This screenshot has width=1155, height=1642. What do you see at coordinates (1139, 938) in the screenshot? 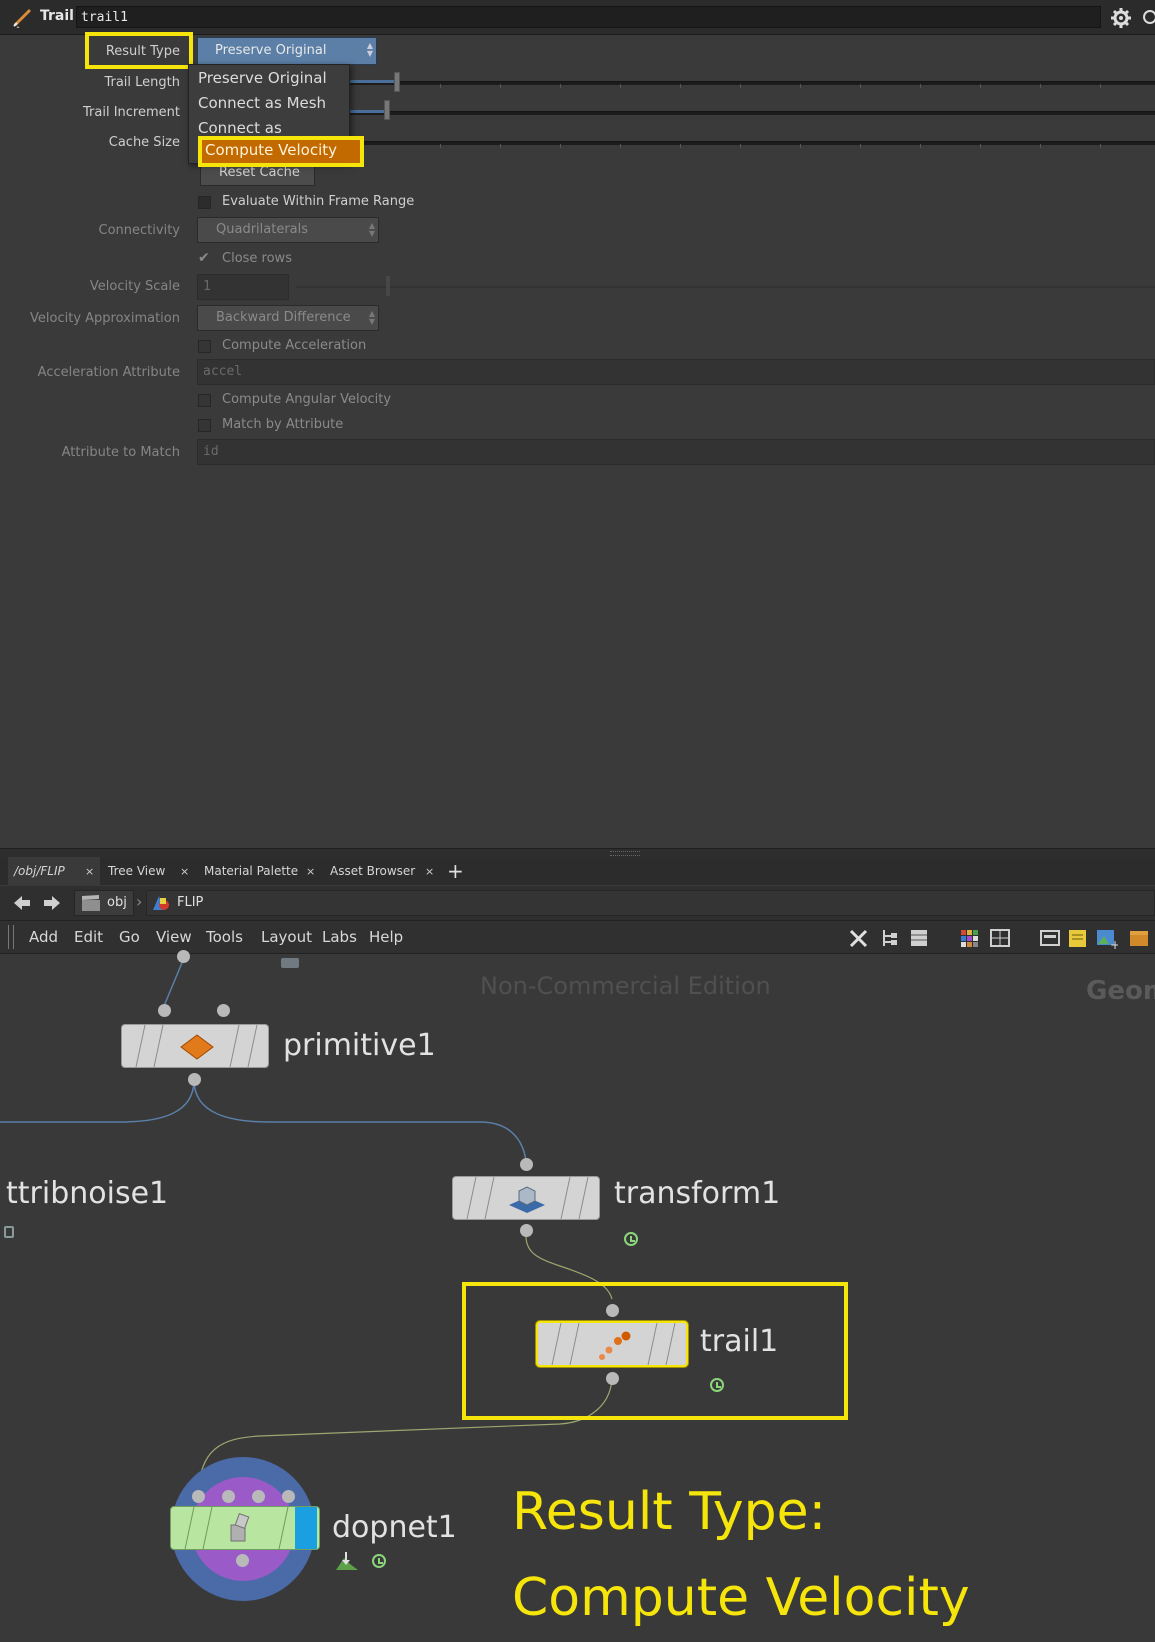
I see `package-icon` at bounding box center [1139, 938].